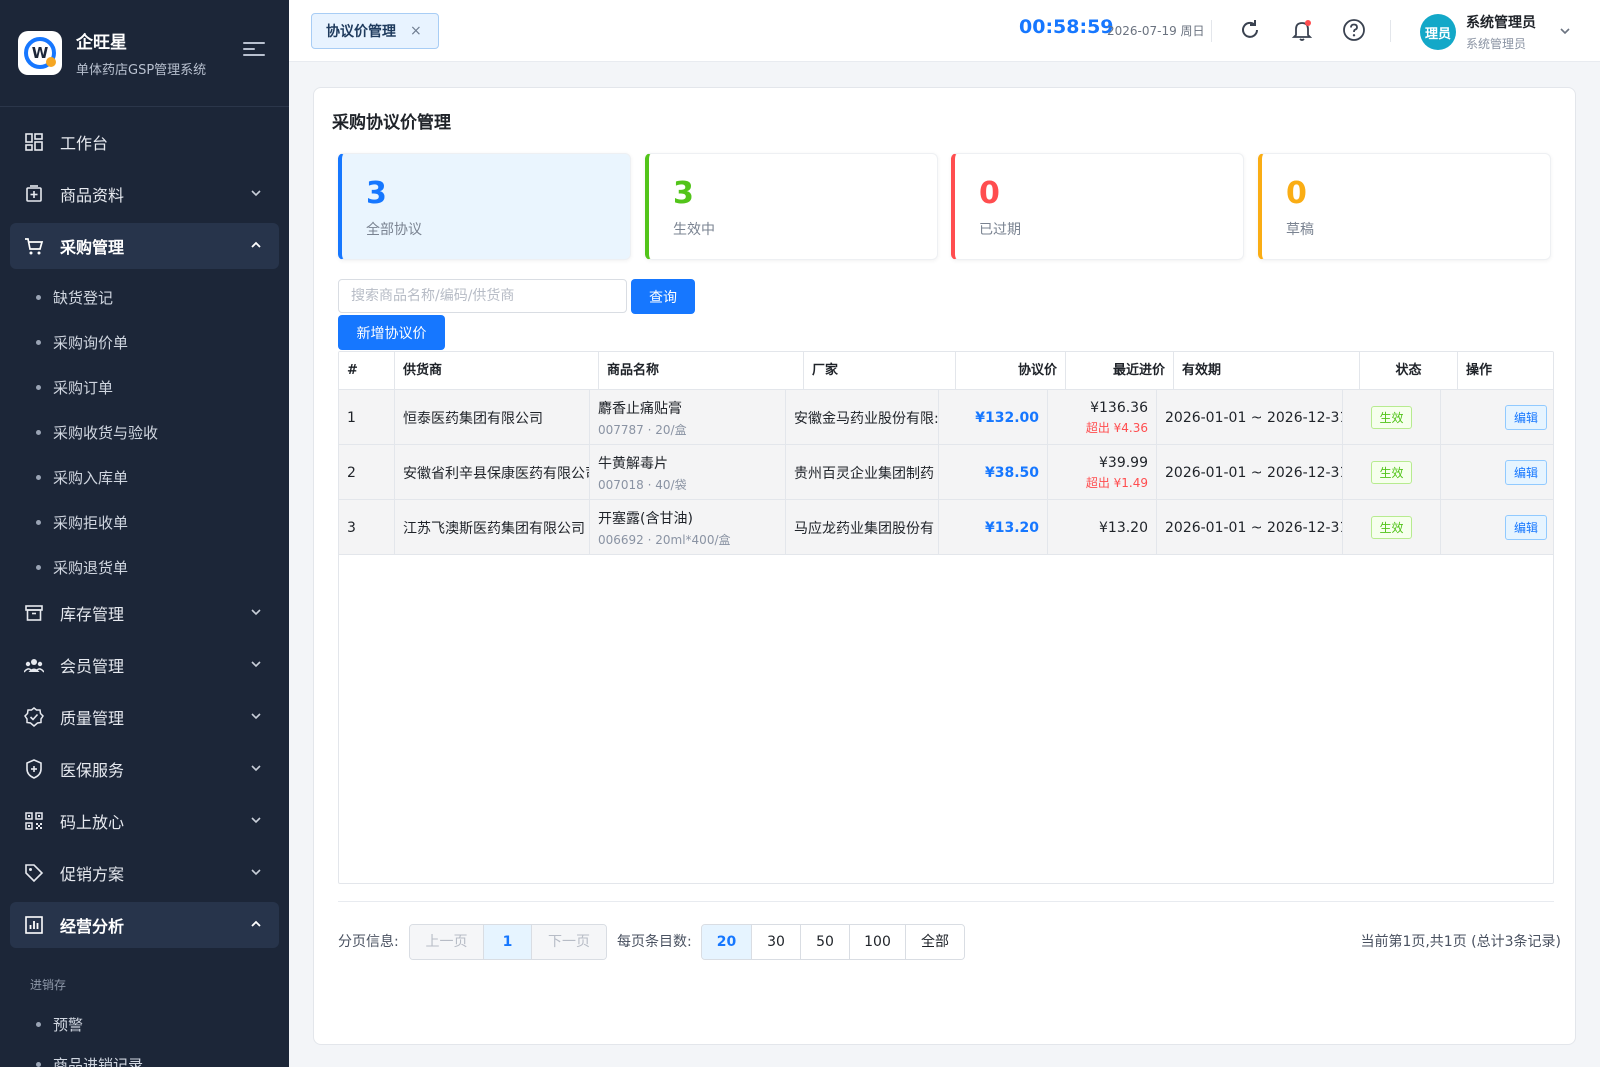  What do you see at coordinates (416, 31) in the screenshot?
I see `close-icon: ×` at bounding box center [416, 31].